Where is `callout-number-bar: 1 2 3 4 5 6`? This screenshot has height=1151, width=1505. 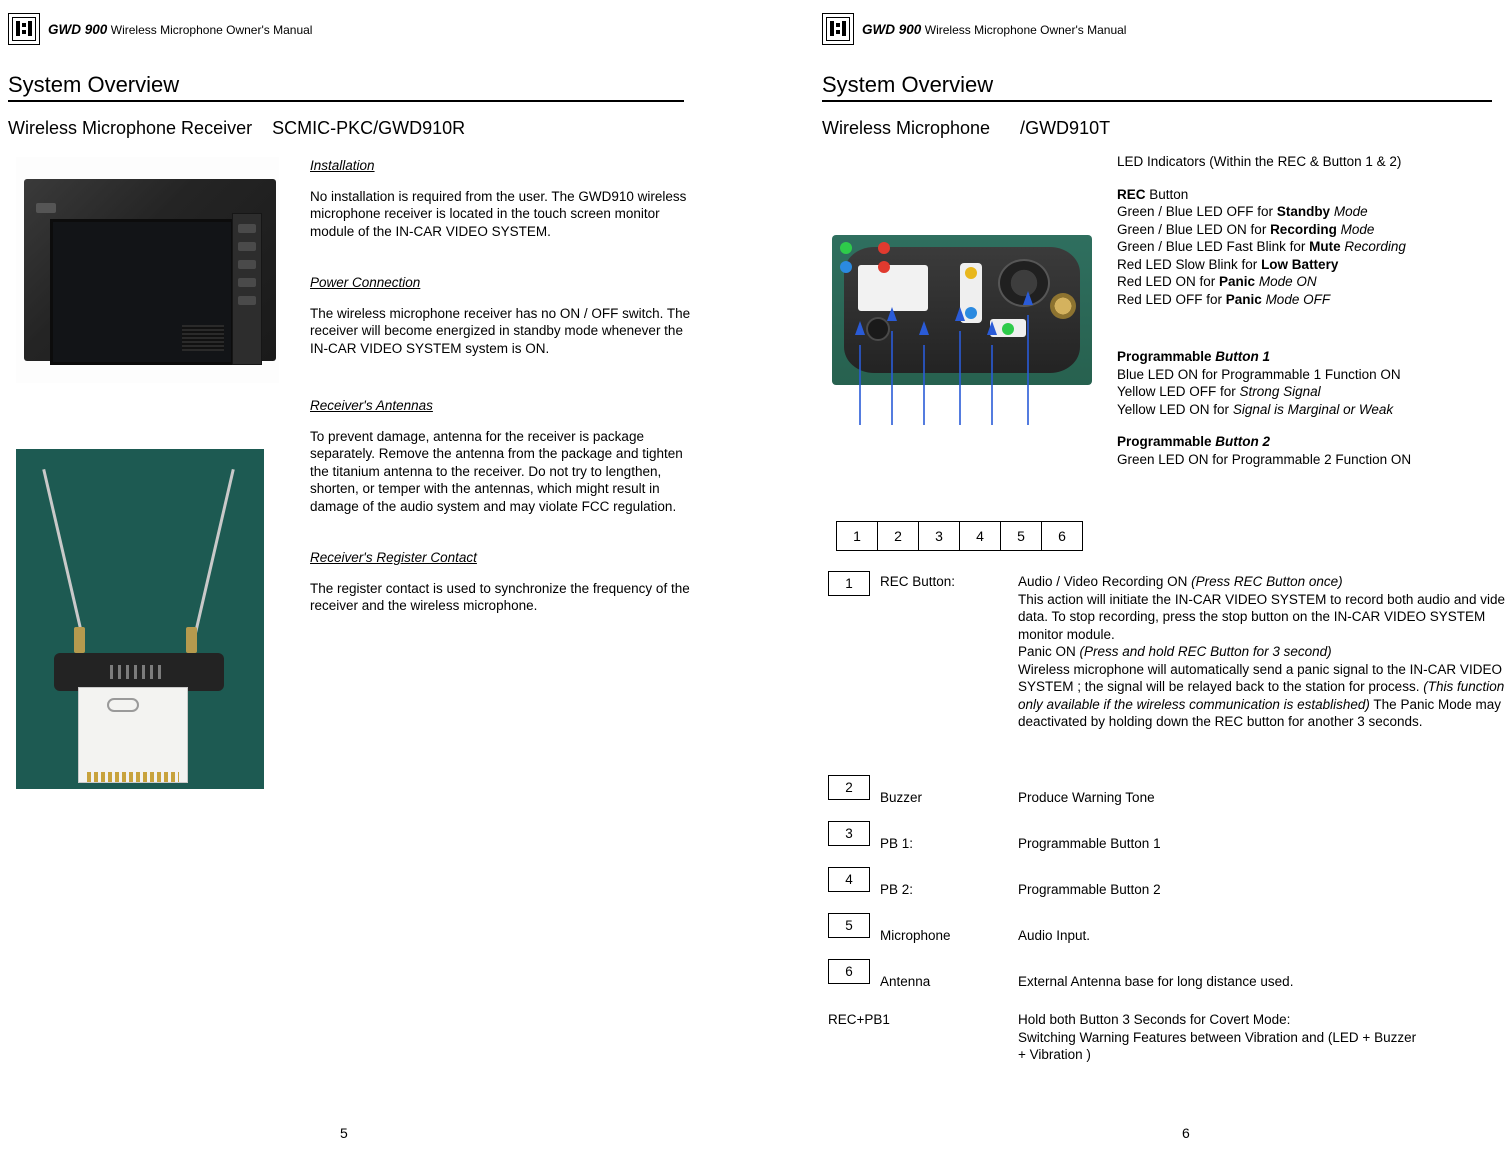
callout-number-bar: 1 2 3 4 5 6 is located at coordinates (959, 536).